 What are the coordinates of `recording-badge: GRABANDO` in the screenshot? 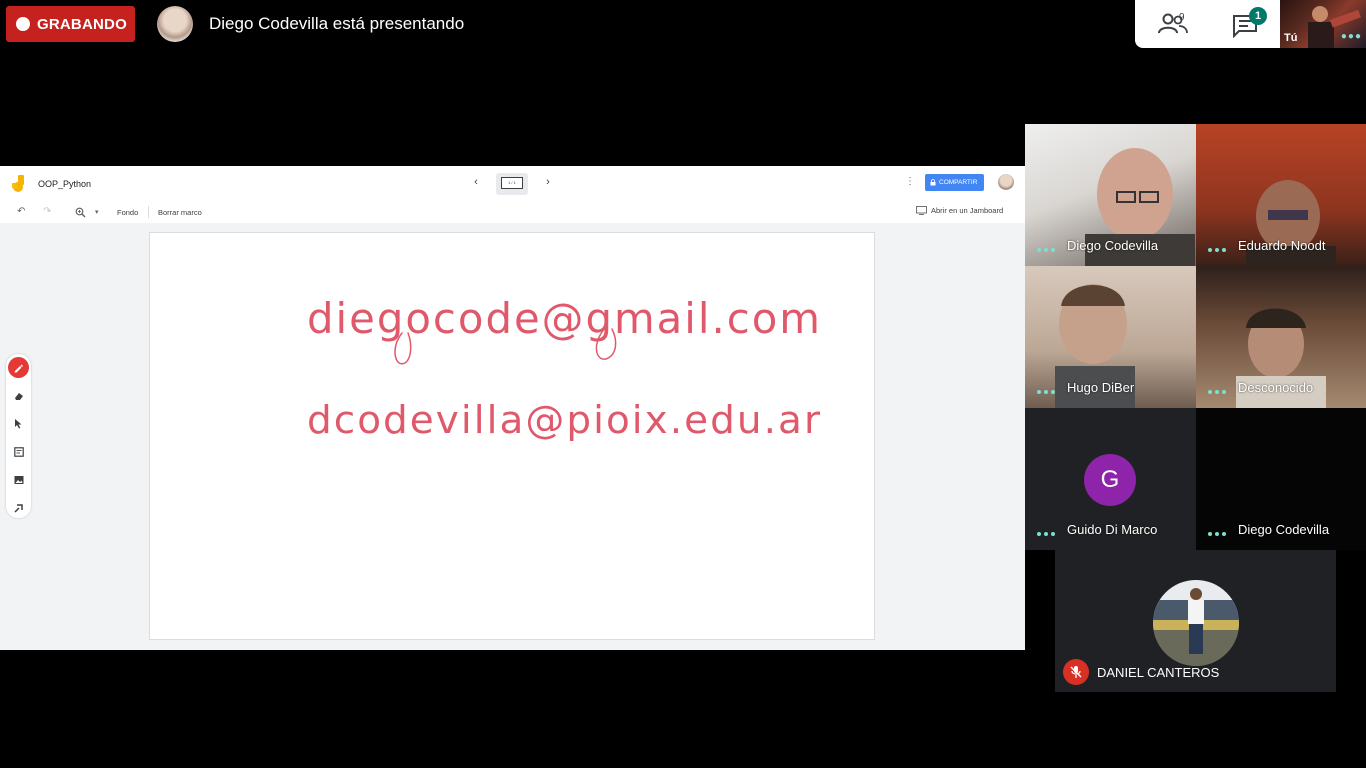 It's located at (70, 24).